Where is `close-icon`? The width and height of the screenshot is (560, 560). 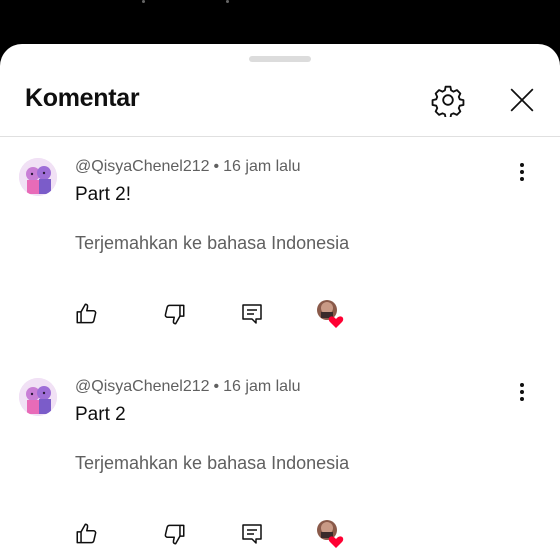 close-icon is located at coordinates (522, 100).